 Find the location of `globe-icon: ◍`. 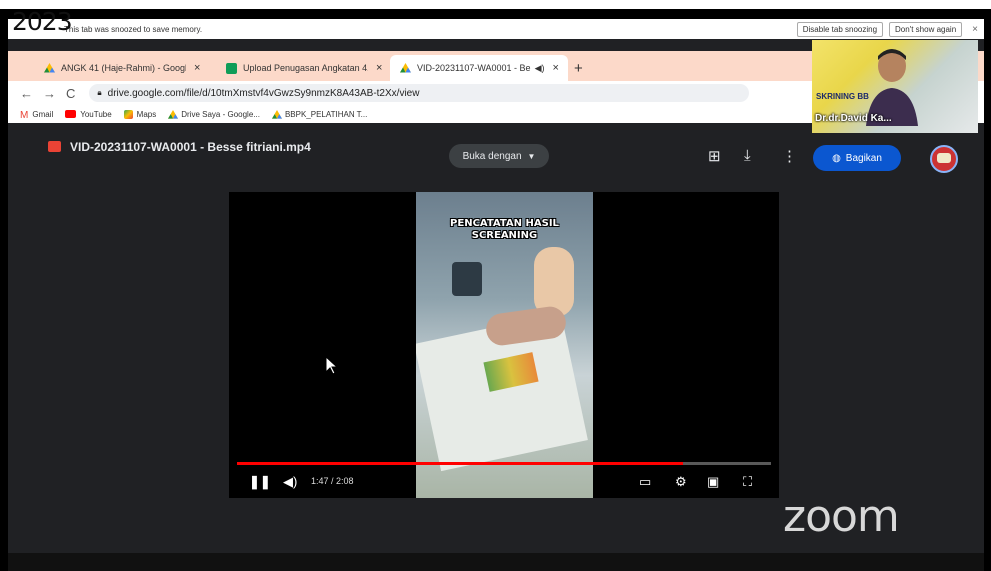

globe-icon: ◍ is located at coordinates (836, 158).